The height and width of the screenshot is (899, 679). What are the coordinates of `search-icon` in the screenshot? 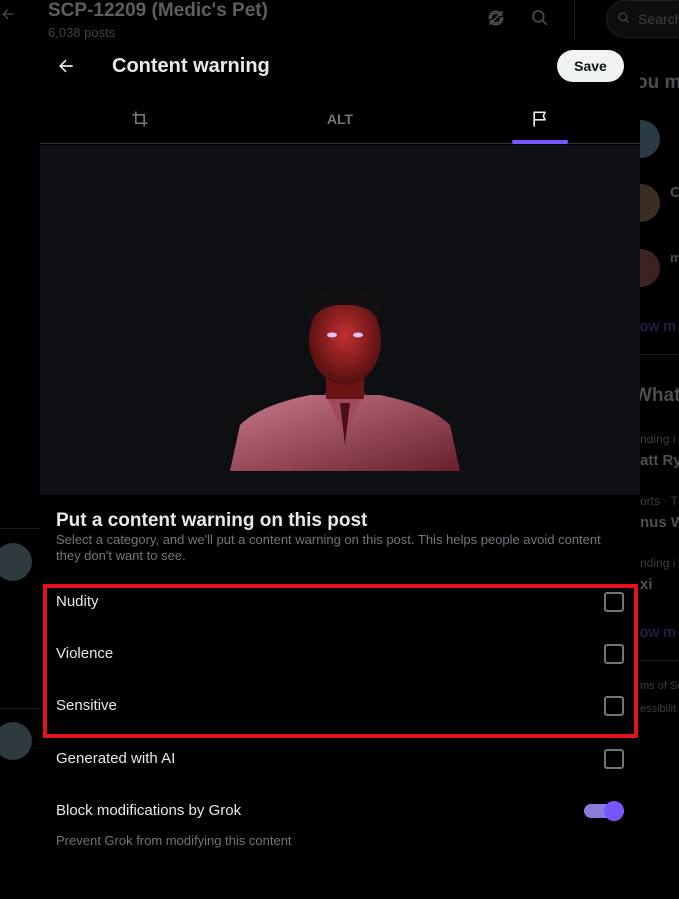 It's located at (540, 18).